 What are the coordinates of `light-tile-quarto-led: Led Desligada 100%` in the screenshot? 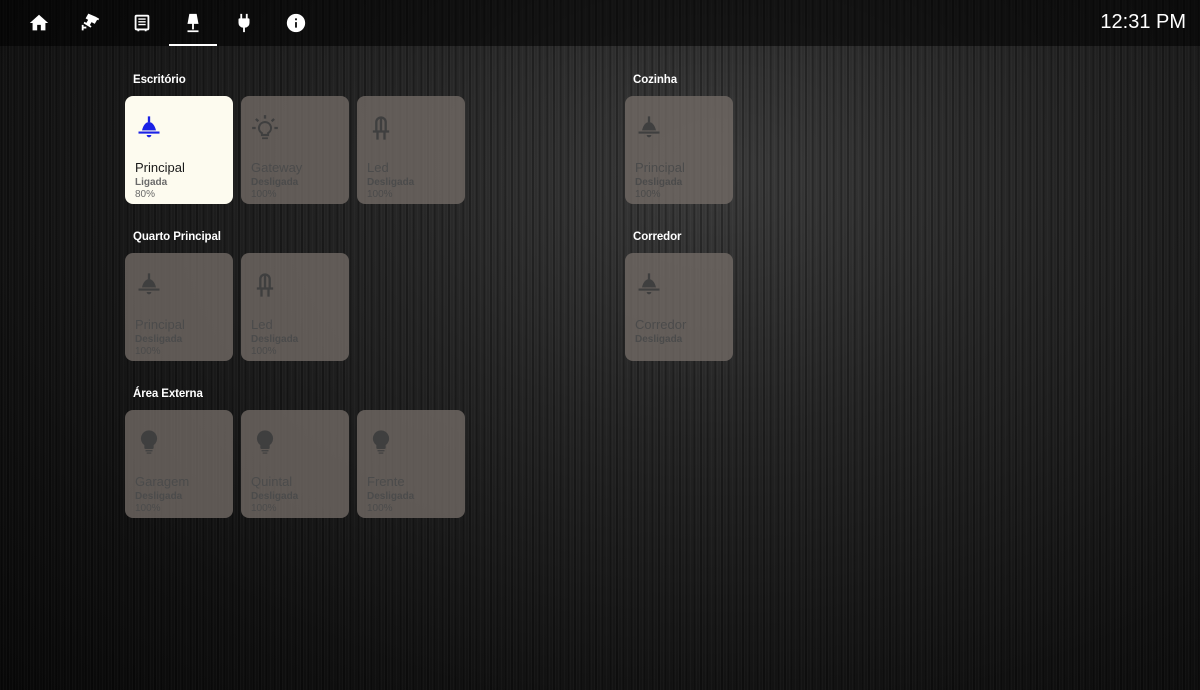 It's located at (295, 307).